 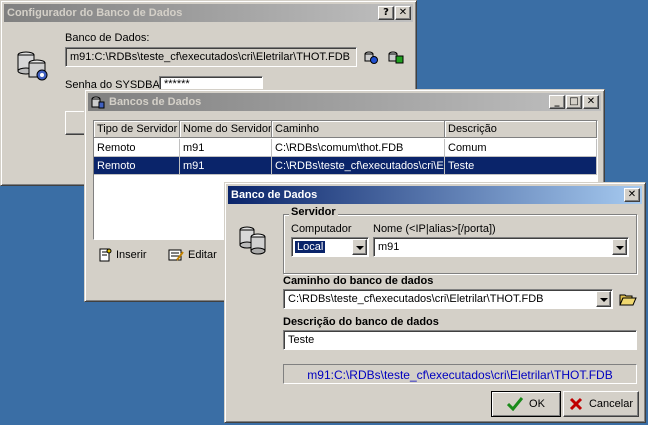 What do you see at coordinates (501, 247) in the screenshot?
I see `server-name-select: m91` at bounding box center [501, 247].